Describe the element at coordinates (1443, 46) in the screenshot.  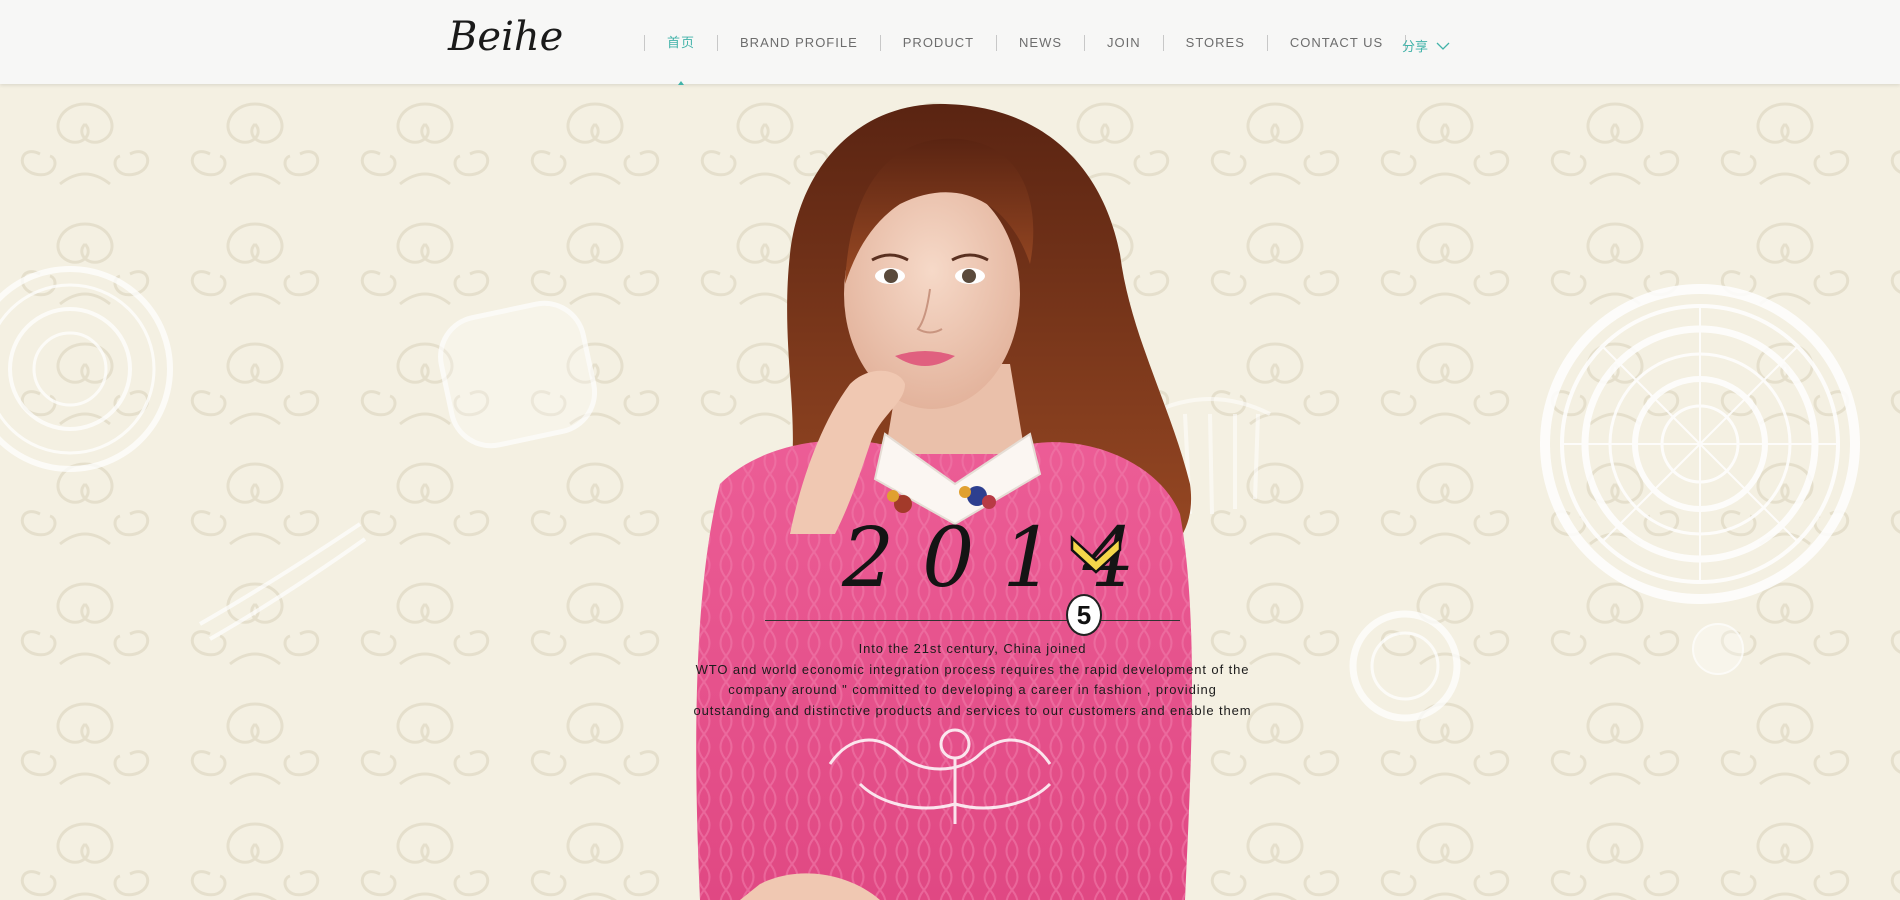
I see `chevron-down-icon` at that location.